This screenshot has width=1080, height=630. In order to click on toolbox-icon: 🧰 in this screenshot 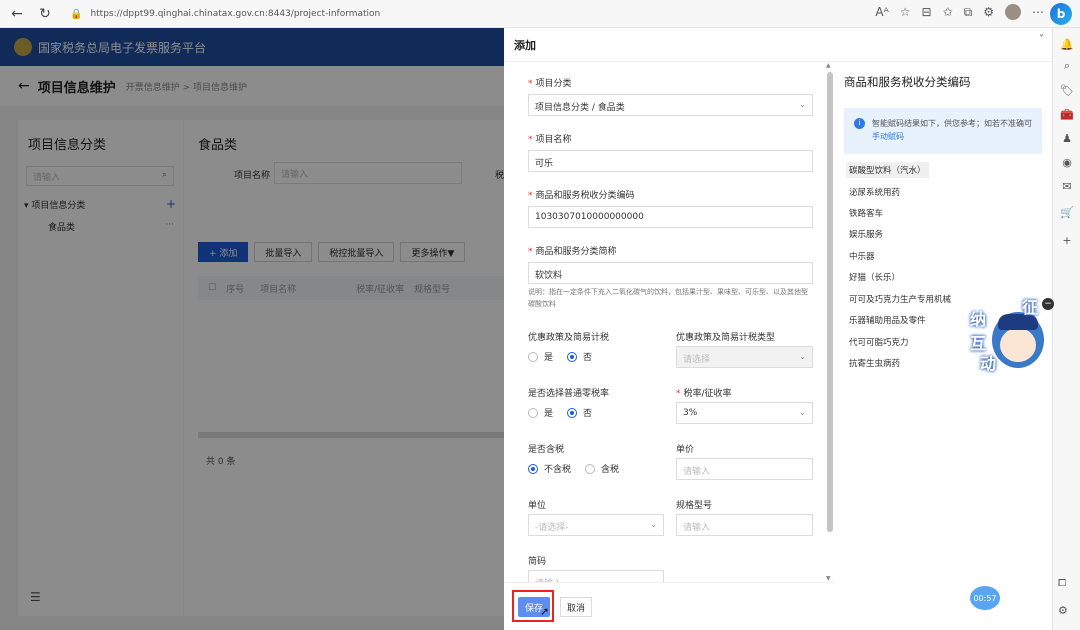, I will do `click(1067, 114)`.